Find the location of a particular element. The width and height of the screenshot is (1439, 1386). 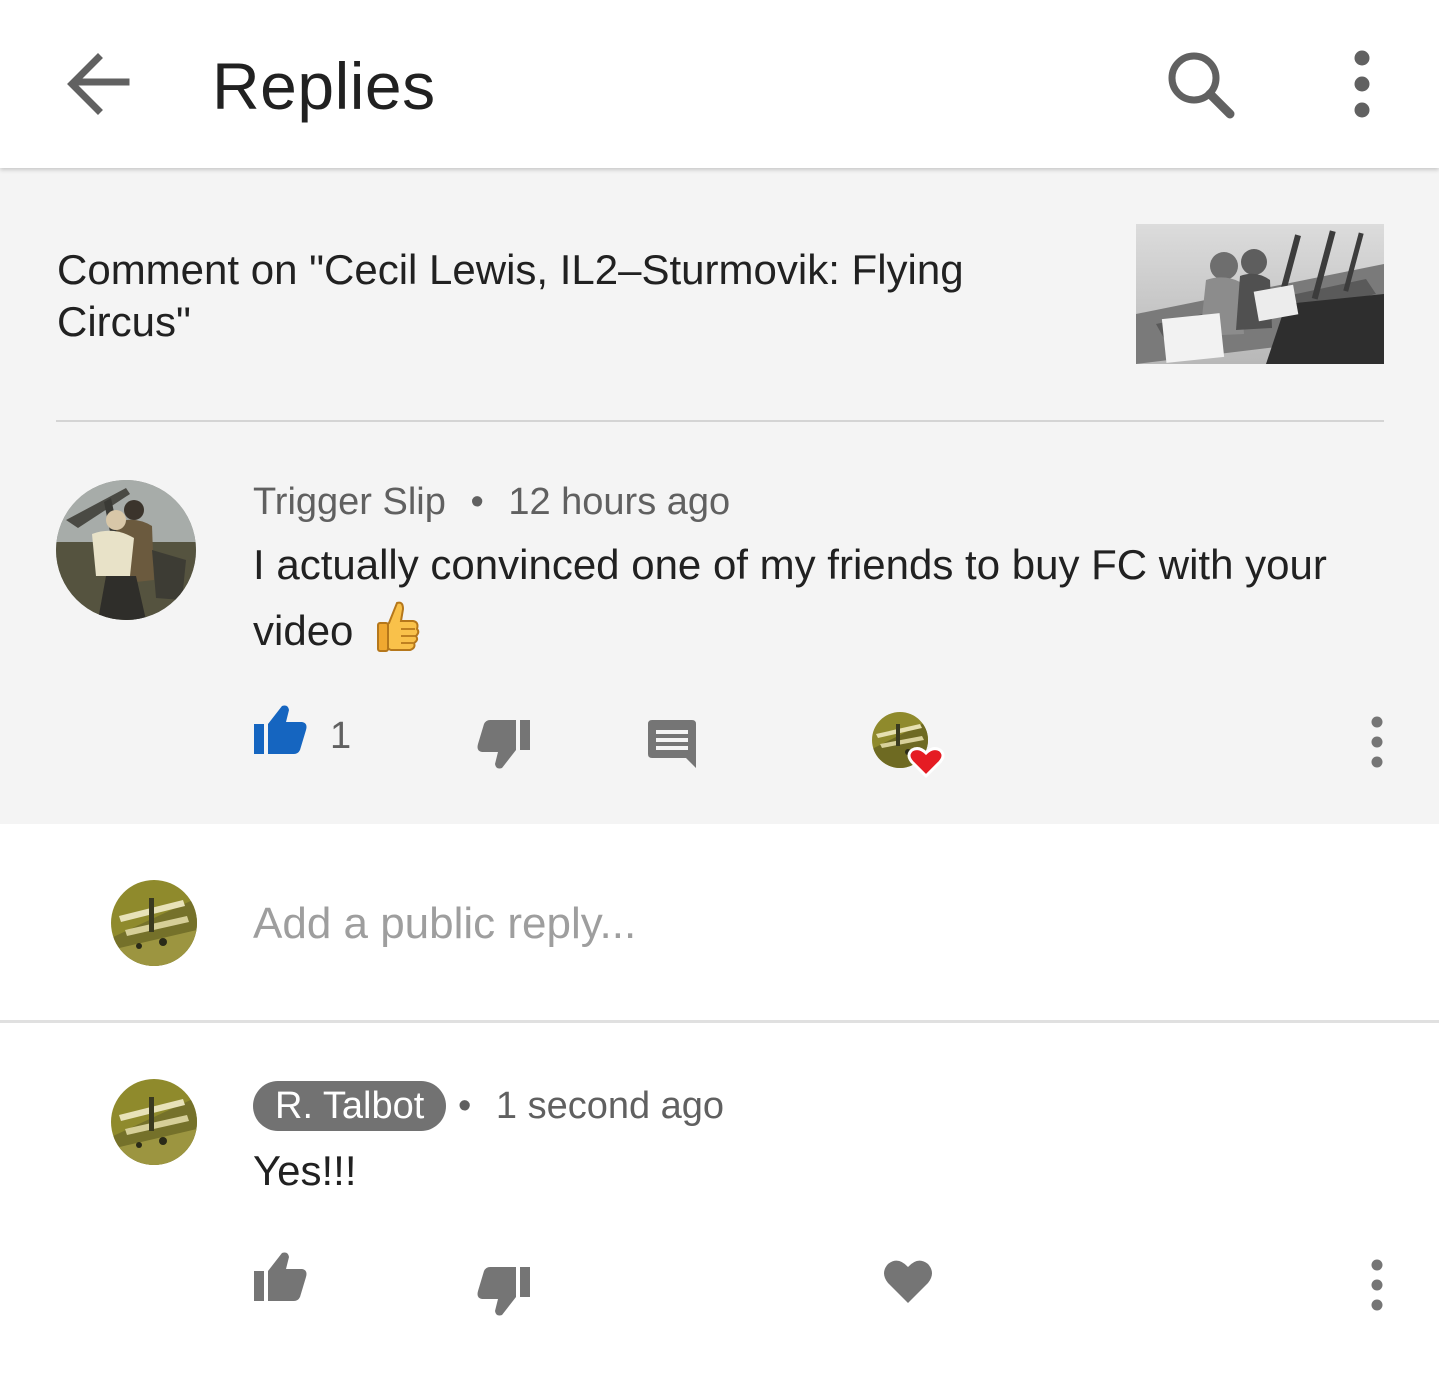

reply-options-button is located at coordinates (1377, 1285).